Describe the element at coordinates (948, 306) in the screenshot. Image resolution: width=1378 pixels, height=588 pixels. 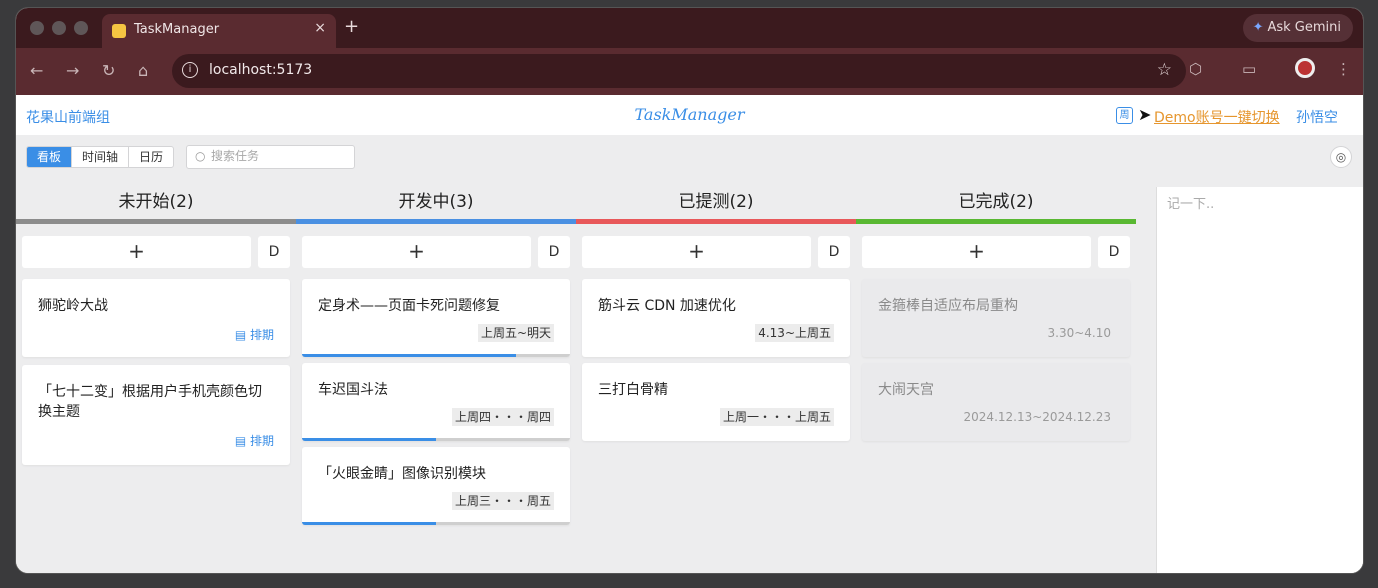
I see `task-title: 金箍棒自适应布局重构` at that location.